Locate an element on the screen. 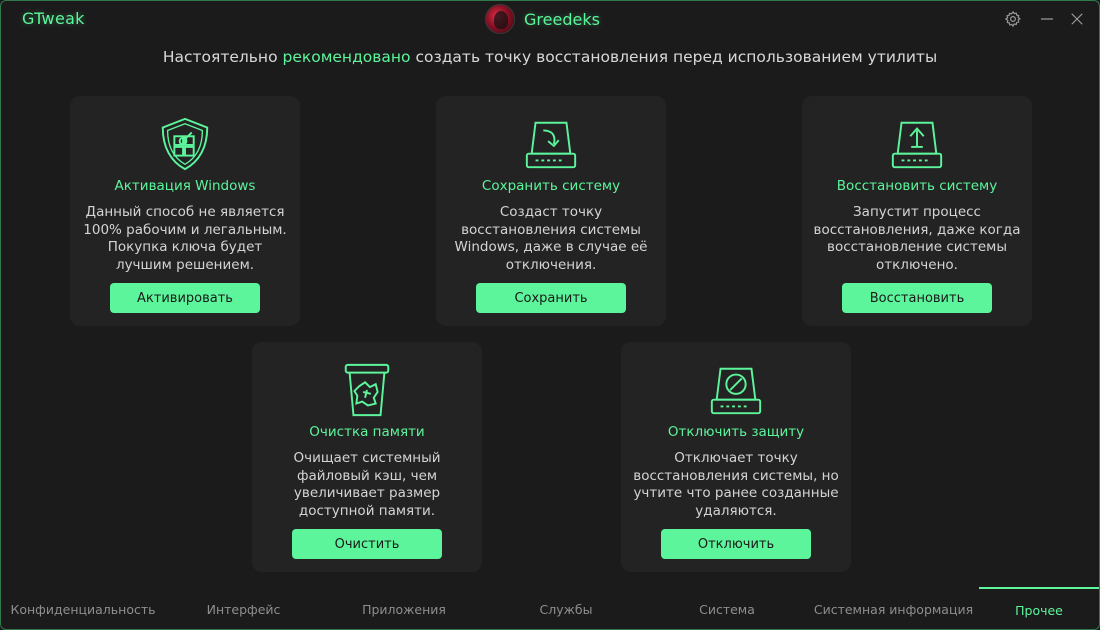 The image size is (1100, 630). brand-name: Greedeks is located at coordinates (562, 19).